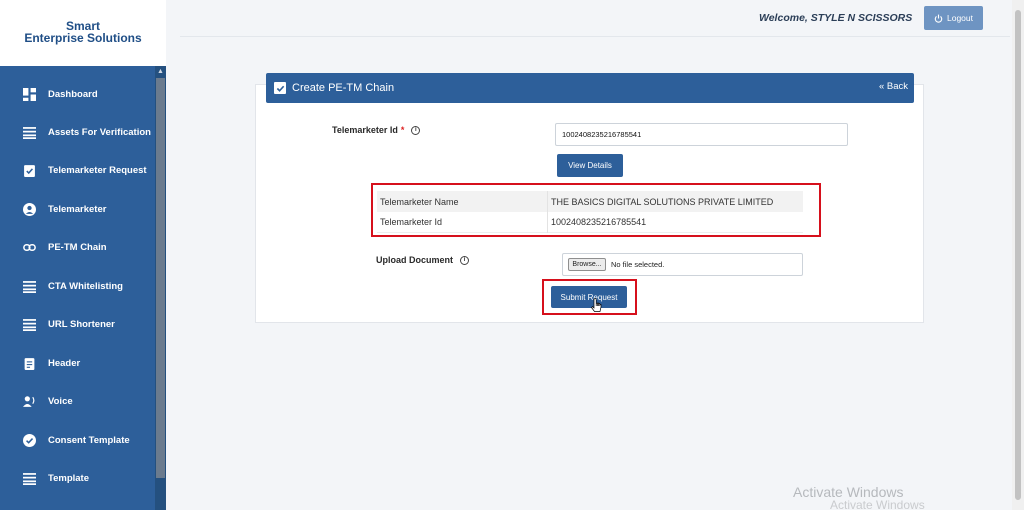 This screenshot has height=510, width=1024. What do you see at coordinates (29, 170) in the screenshot?
I see `clipboard-check-icon` at bounding box center [29, 170].